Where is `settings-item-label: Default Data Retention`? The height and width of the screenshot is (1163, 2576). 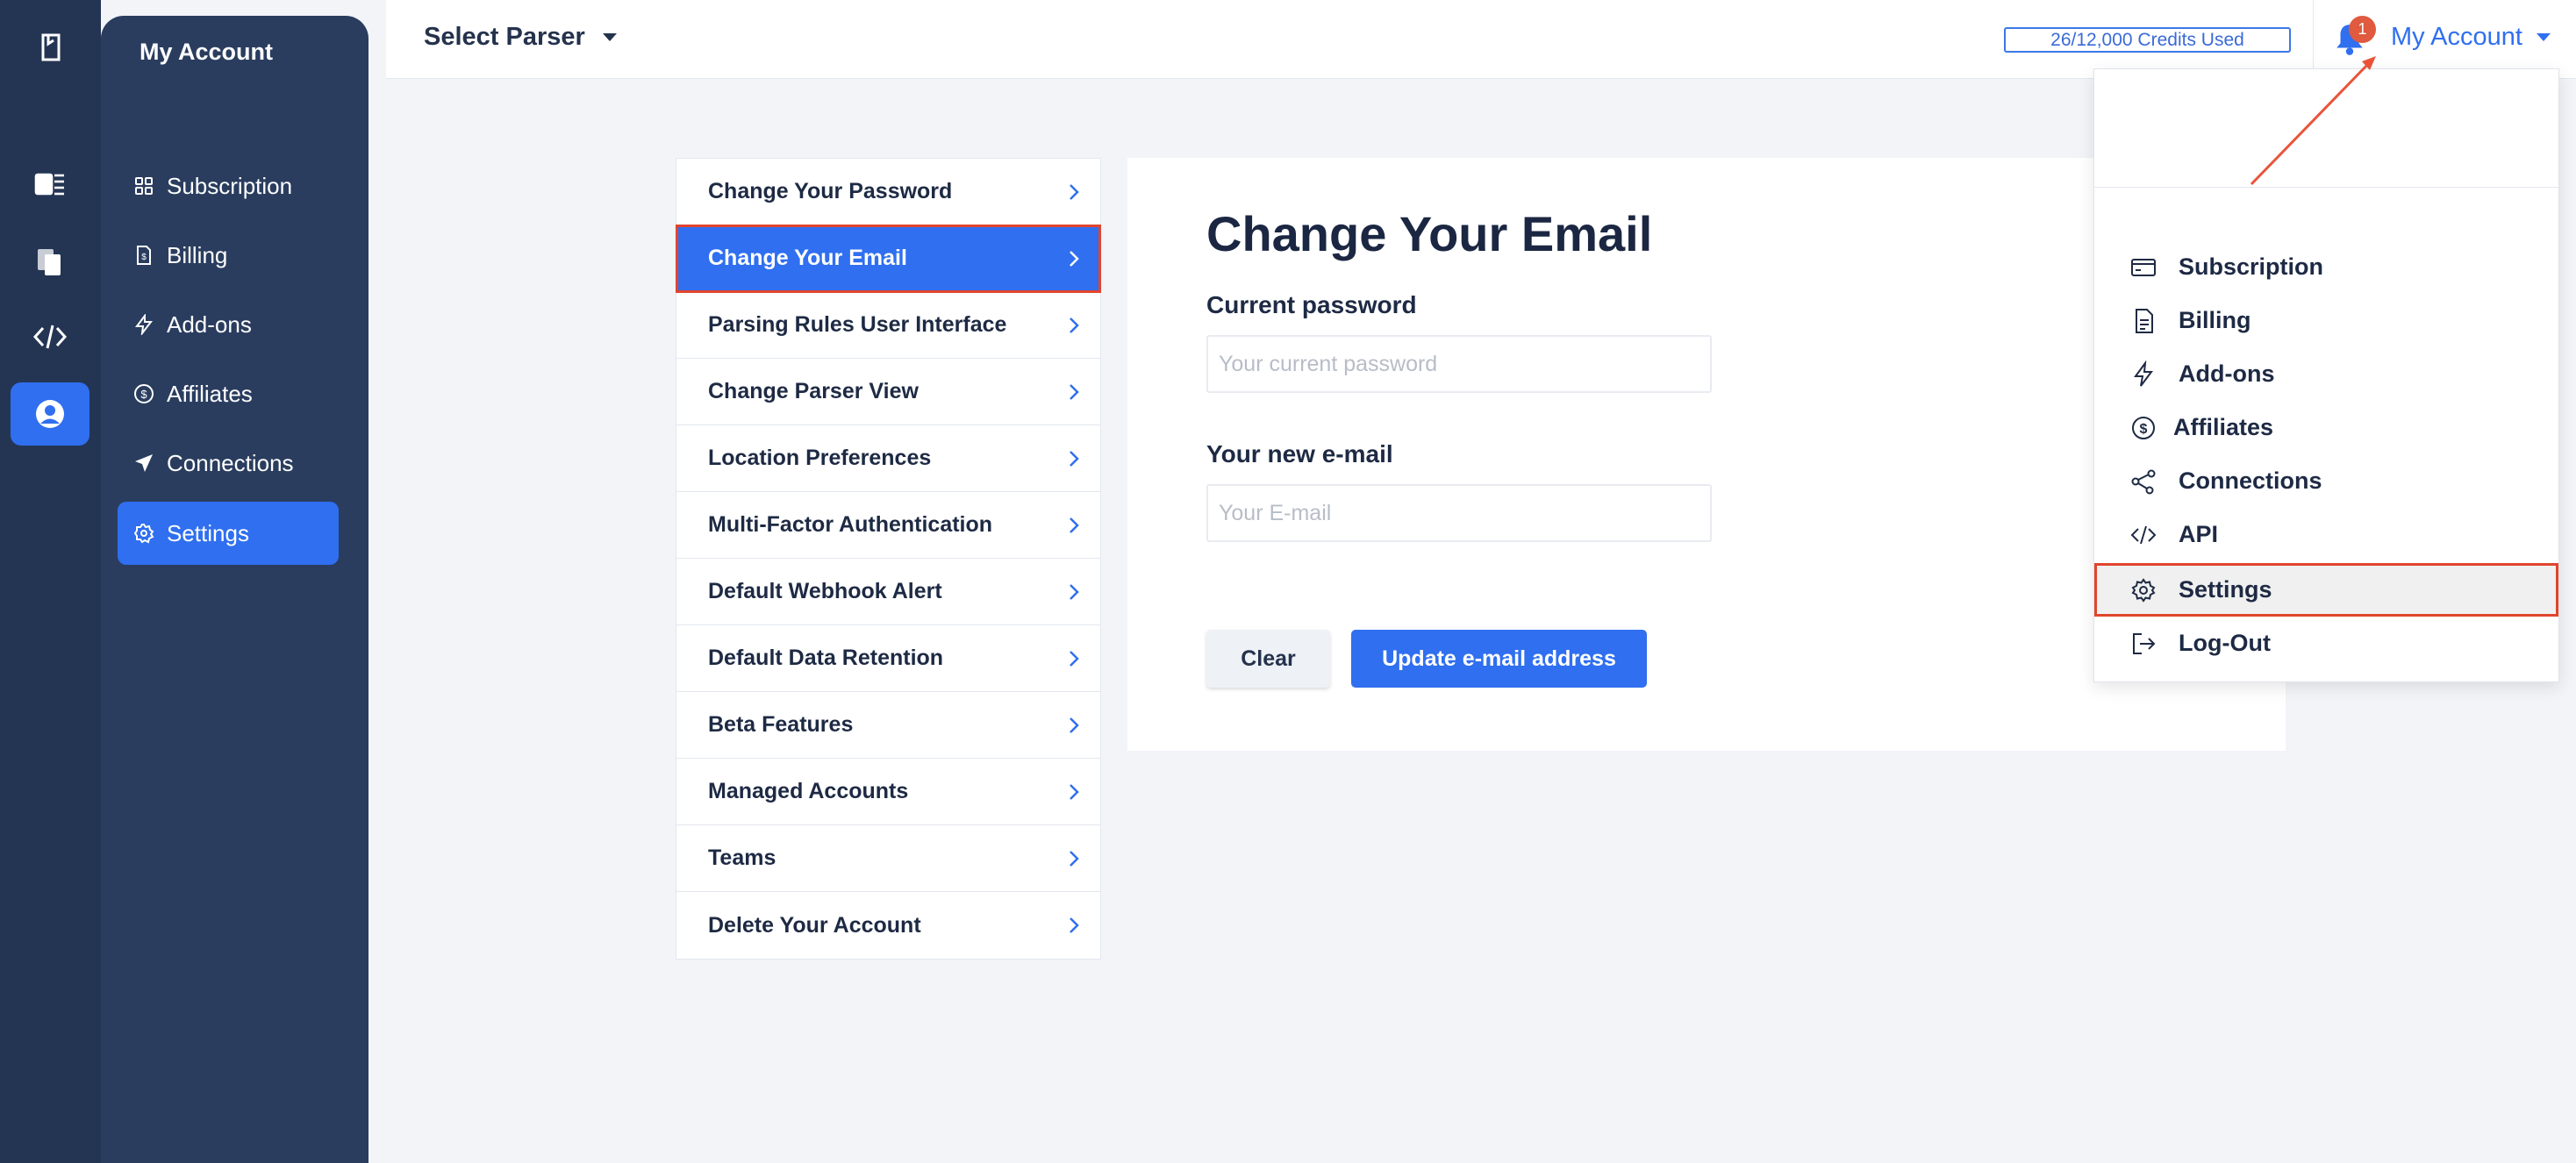
settings-item-label: Default Data Retention is located at coordinates (826, 658).